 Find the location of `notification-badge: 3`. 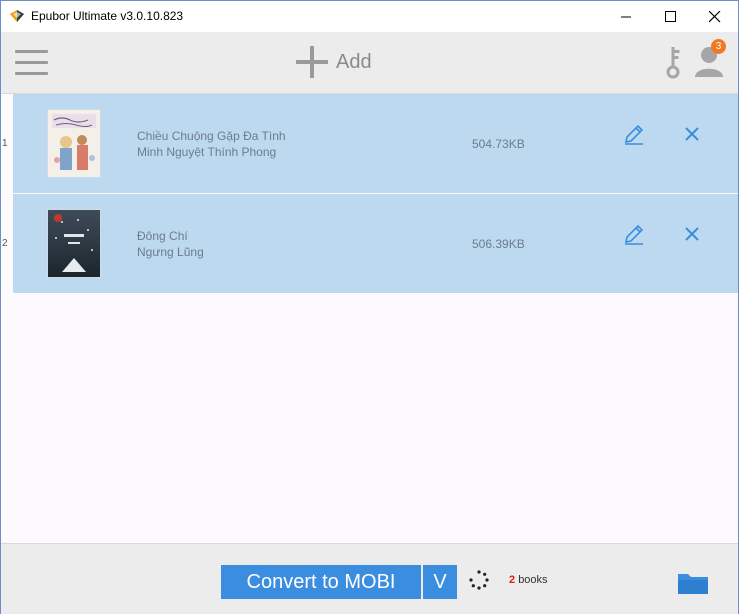

notification-badge: 3 is located at coordinates (718, 46).